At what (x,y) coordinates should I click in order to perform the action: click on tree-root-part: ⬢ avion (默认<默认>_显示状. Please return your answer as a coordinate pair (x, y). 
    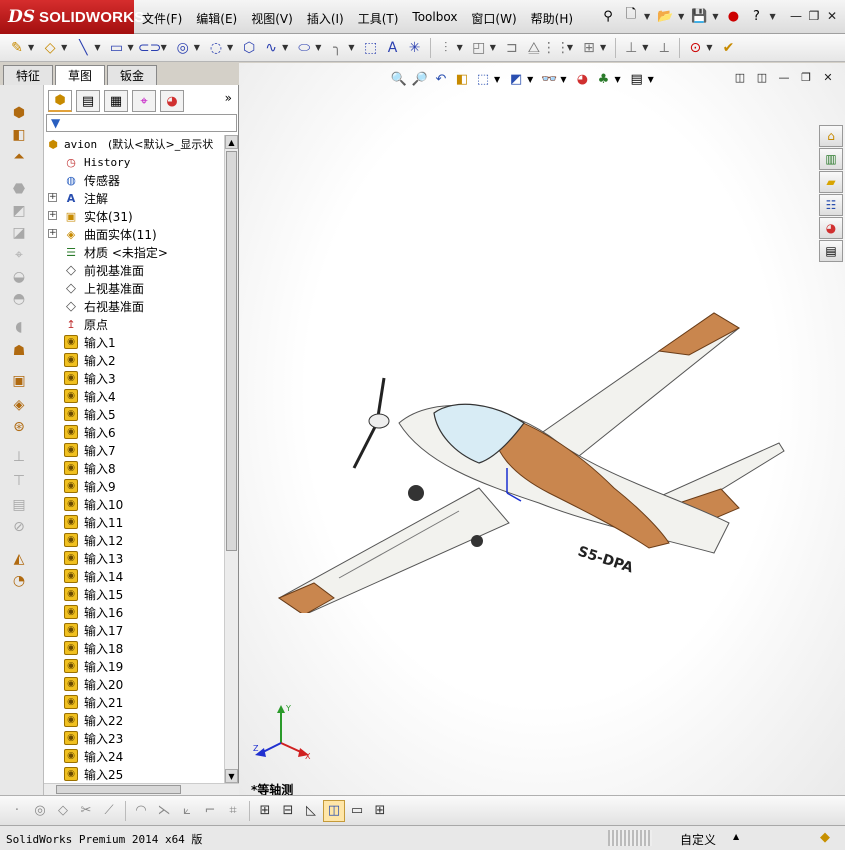
    Looking at the image, I should click on (134, 144).